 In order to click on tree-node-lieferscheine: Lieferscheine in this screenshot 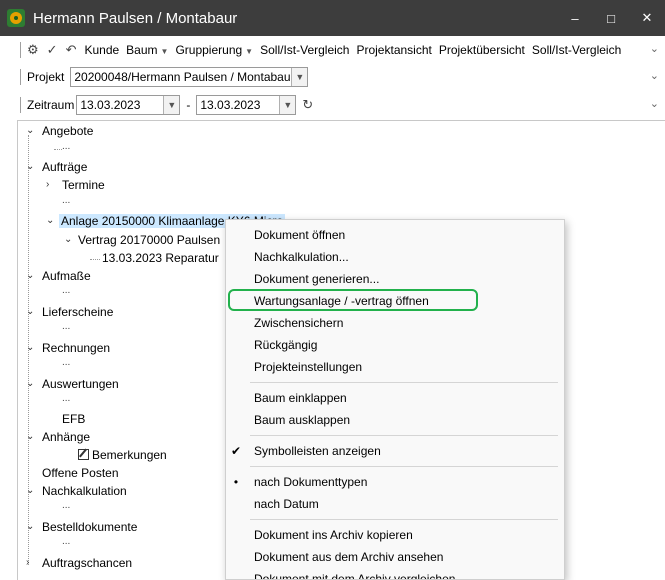, I will do `click(77, 312)`.